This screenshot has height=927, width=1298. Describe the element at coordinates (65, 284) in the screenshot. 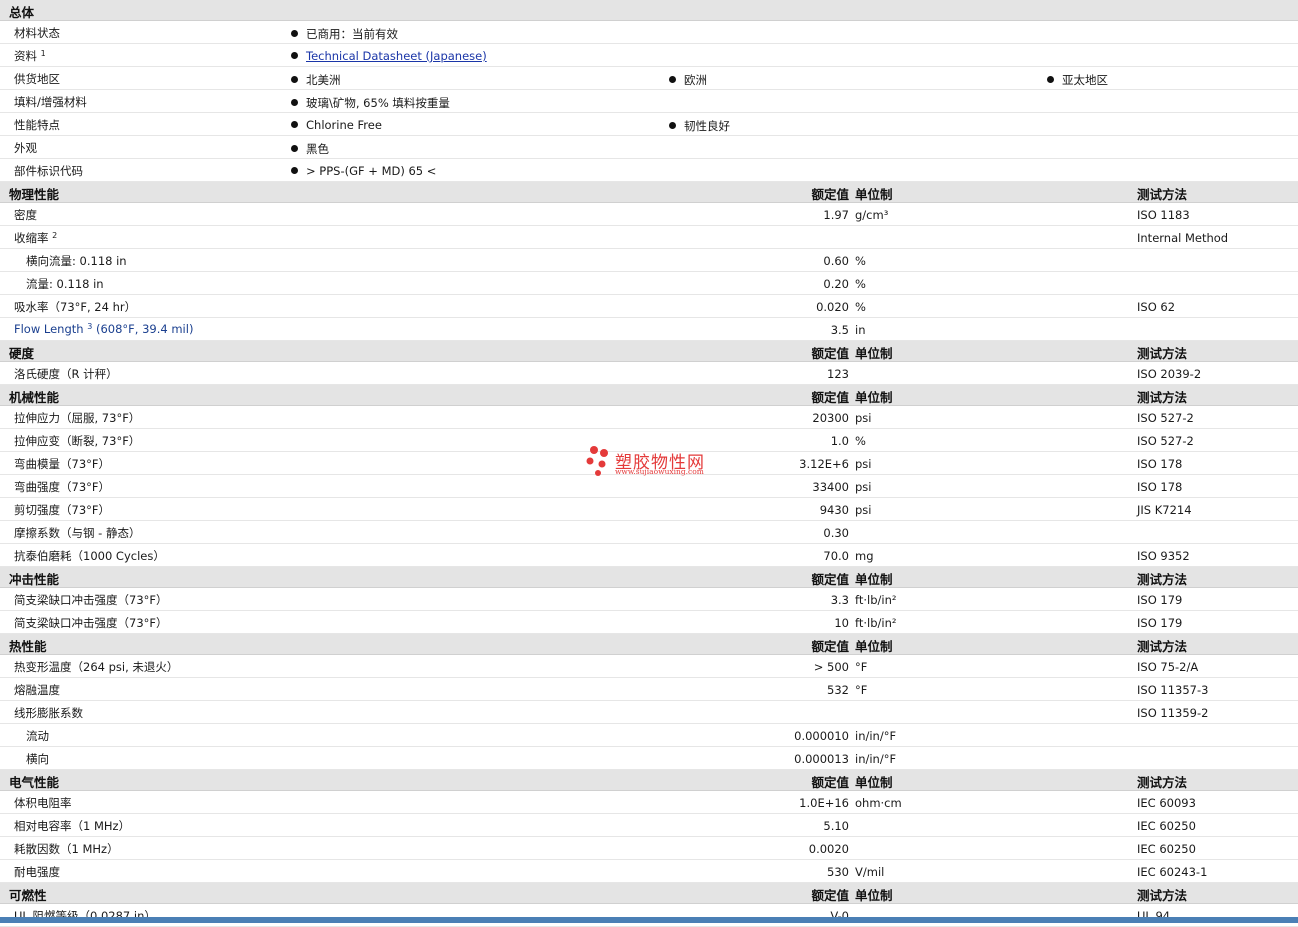

I see `property-label: 流量: 0.118 in` at that location.